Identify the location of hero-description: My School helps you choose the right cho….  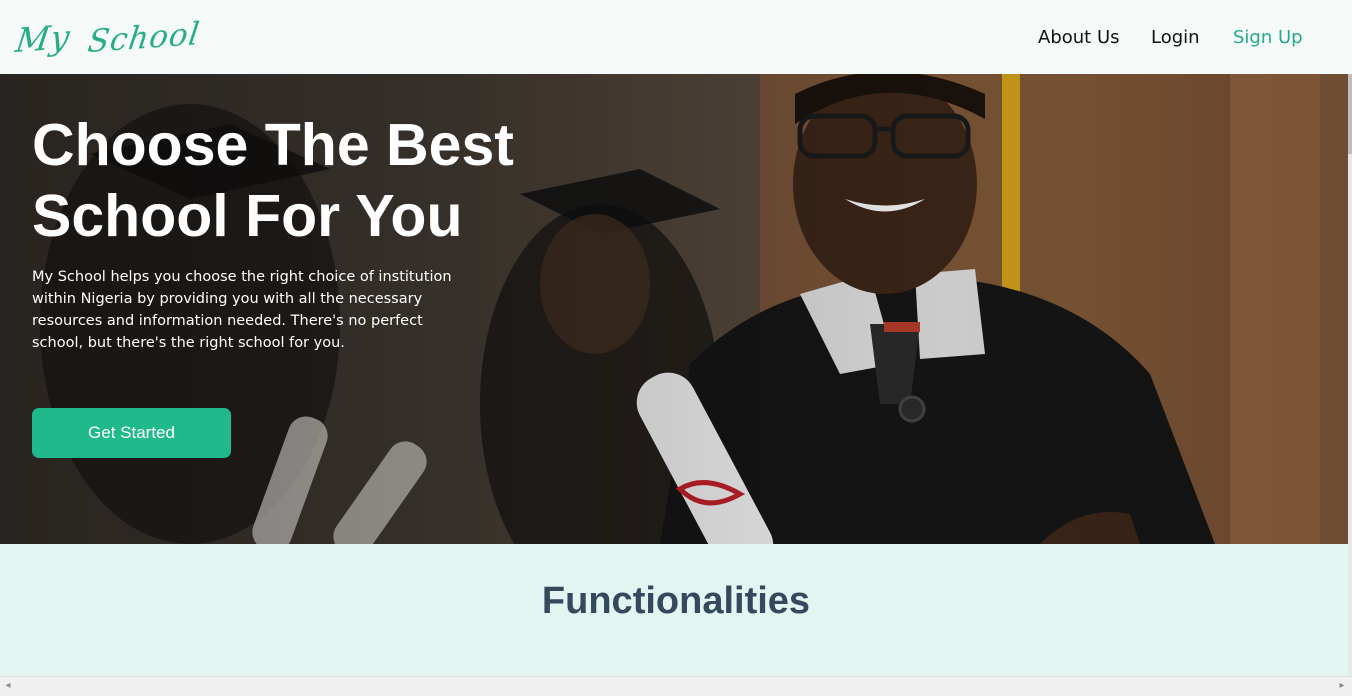
(242, 310).